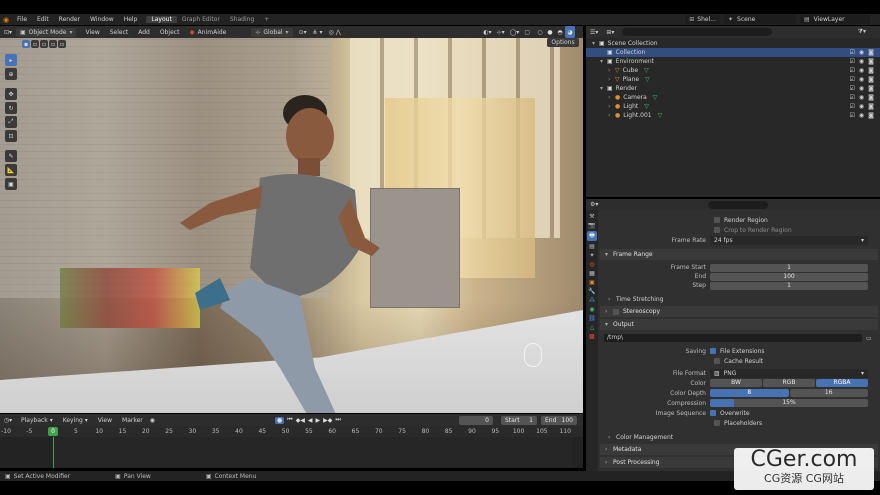 This screenshot has height=495, width=880. What do you see at coordinates (713, 351) in the screenshot?
I see `file-extensions-checkbox` at bounding box center [713, 351].